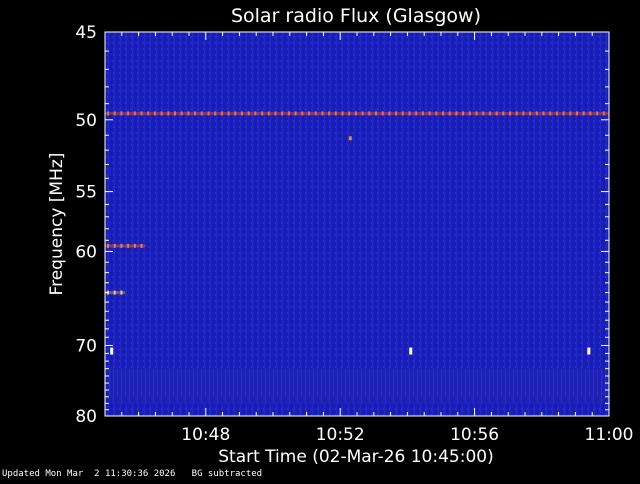 The image size is (640, 484). What do you see at coordinates (205, 435) in the screenshot?
I see `x-tick-label: 10:48` at bounding box center [205, 435].